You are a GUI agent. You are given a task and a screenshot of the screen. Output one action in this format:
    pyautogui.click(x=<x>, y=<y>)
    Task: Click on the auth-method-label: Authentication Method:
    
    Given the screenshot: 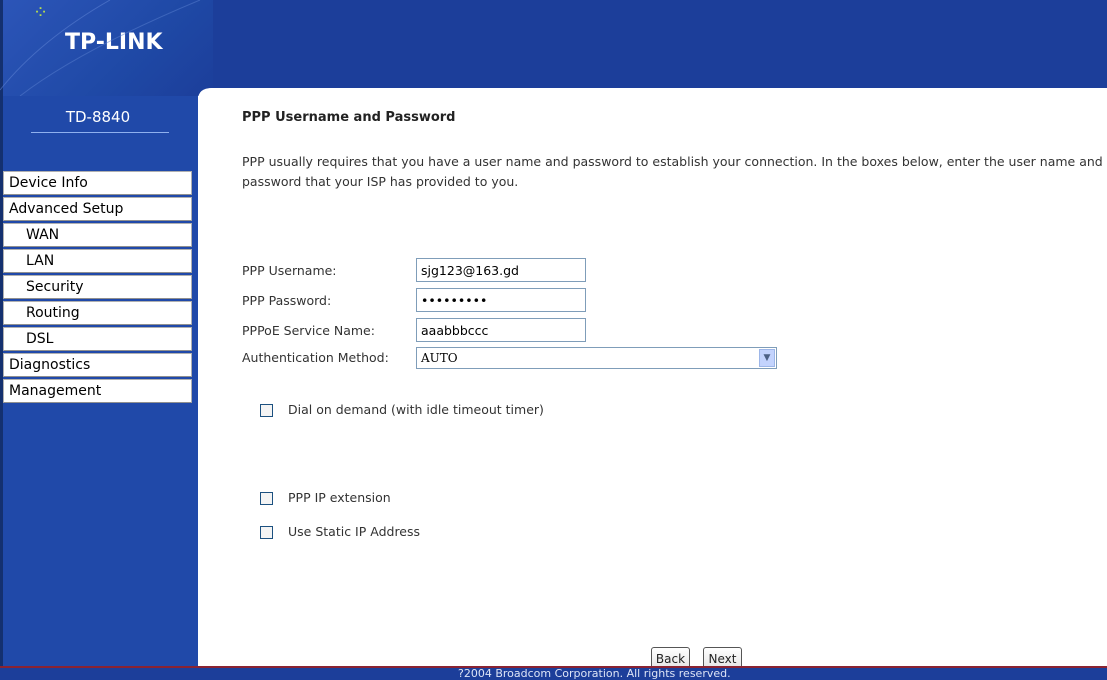 What is the action you would take?
    pyautogui.click(x=315, y=357)
    